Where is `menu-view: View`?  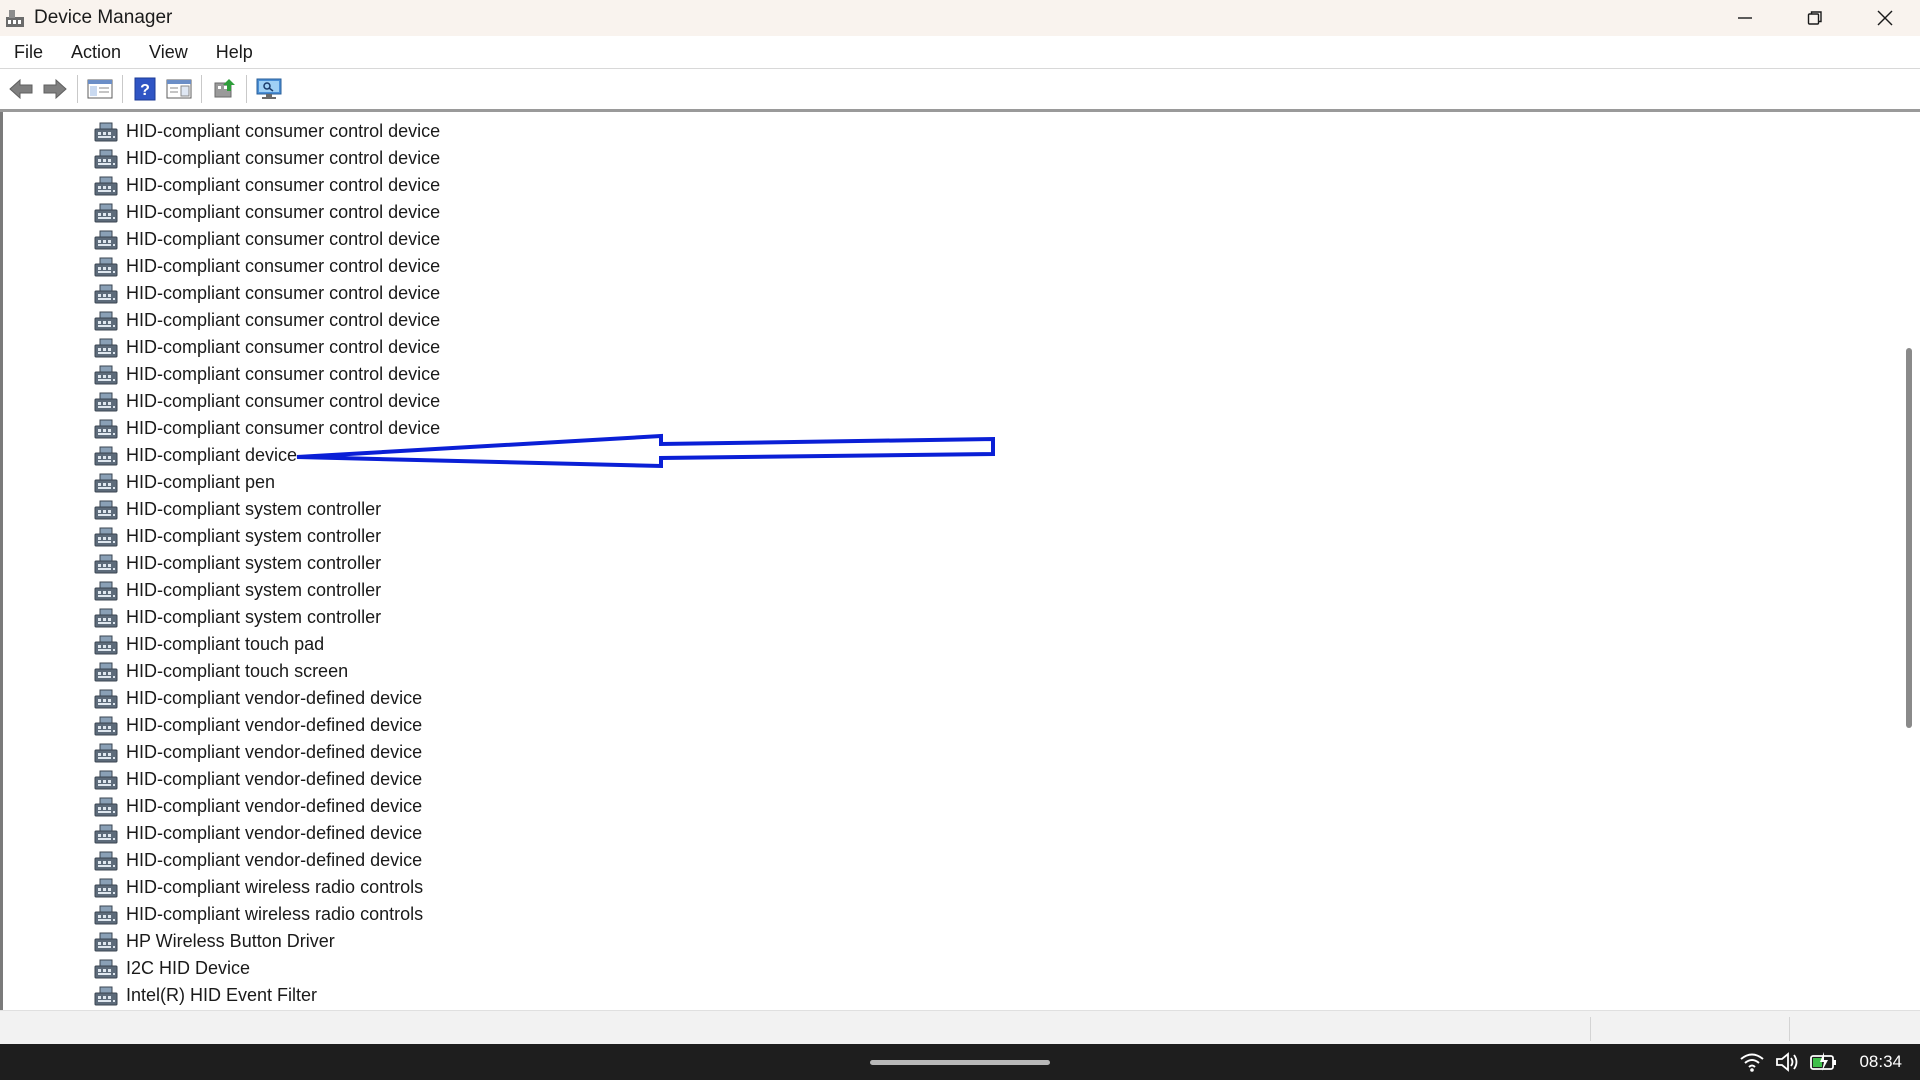
menu-view: View is located at coordinates (168, 52).